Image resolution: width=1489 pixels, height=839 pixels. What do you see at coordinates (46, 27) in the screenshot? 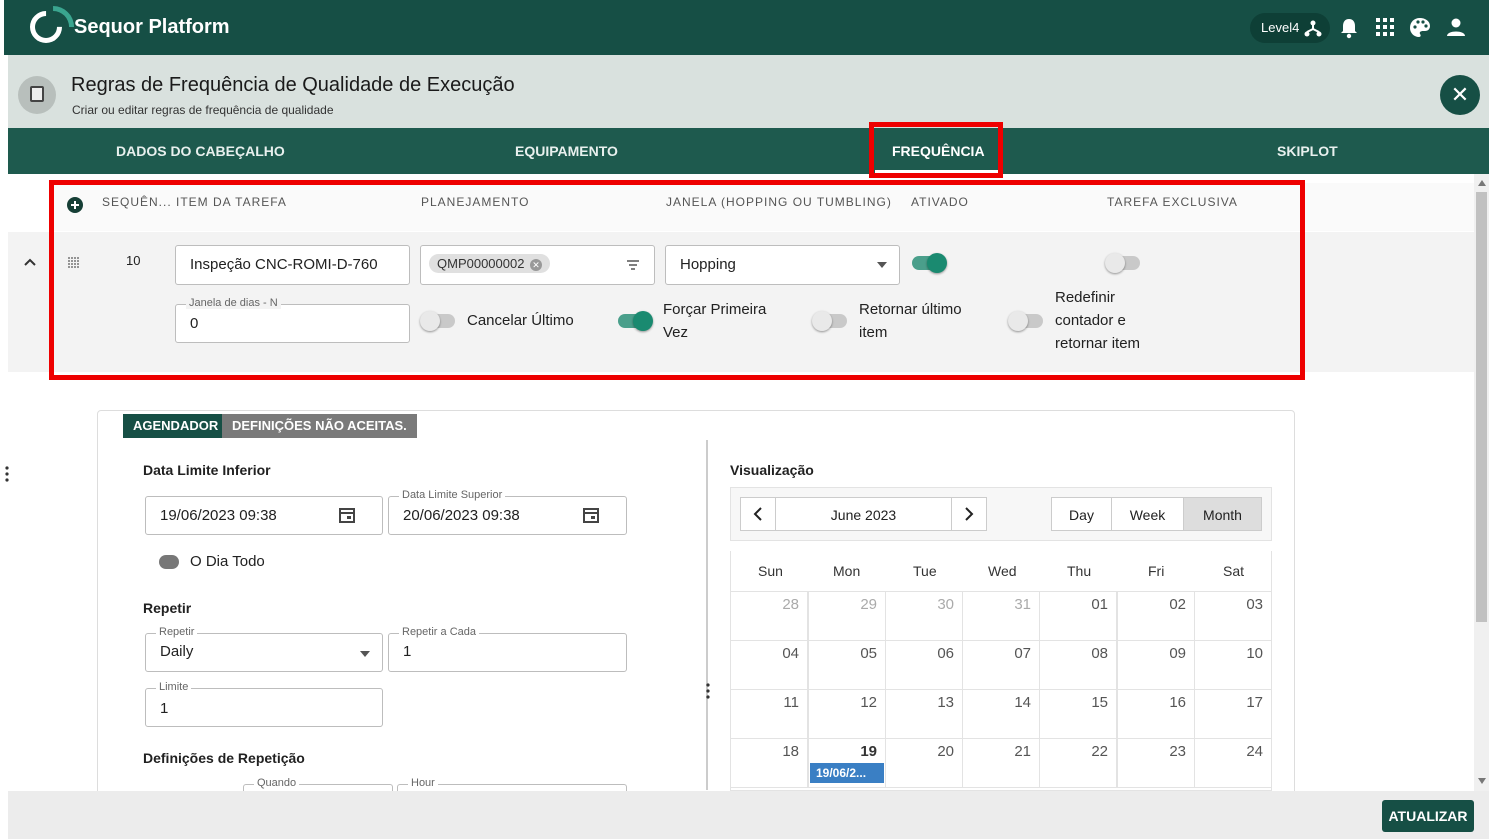
I see `app-logo-icon` at bounding box center [46, 27].